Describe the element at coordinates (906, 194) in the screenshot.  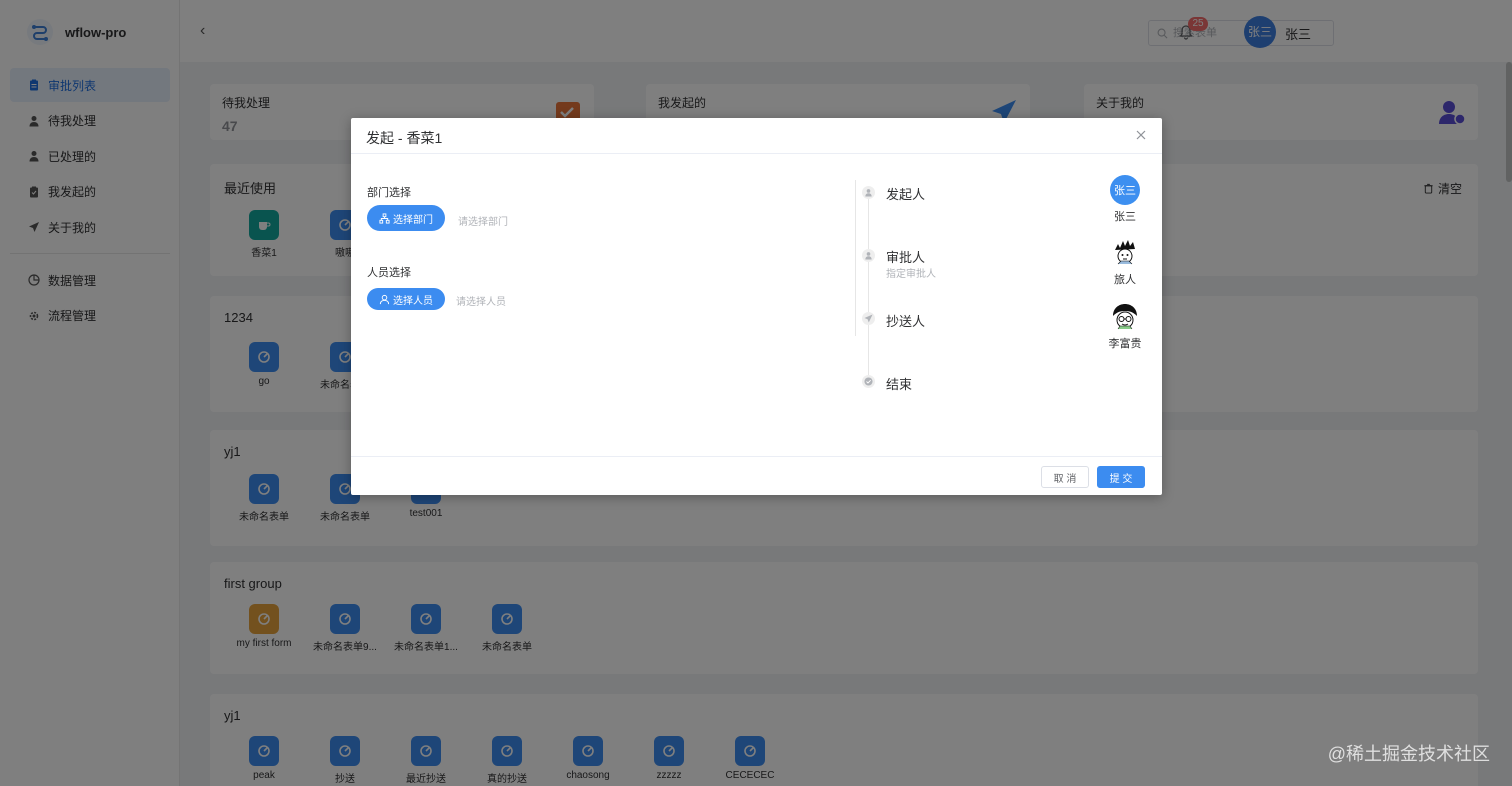
I see `timeline-title: 发起人` at that location.